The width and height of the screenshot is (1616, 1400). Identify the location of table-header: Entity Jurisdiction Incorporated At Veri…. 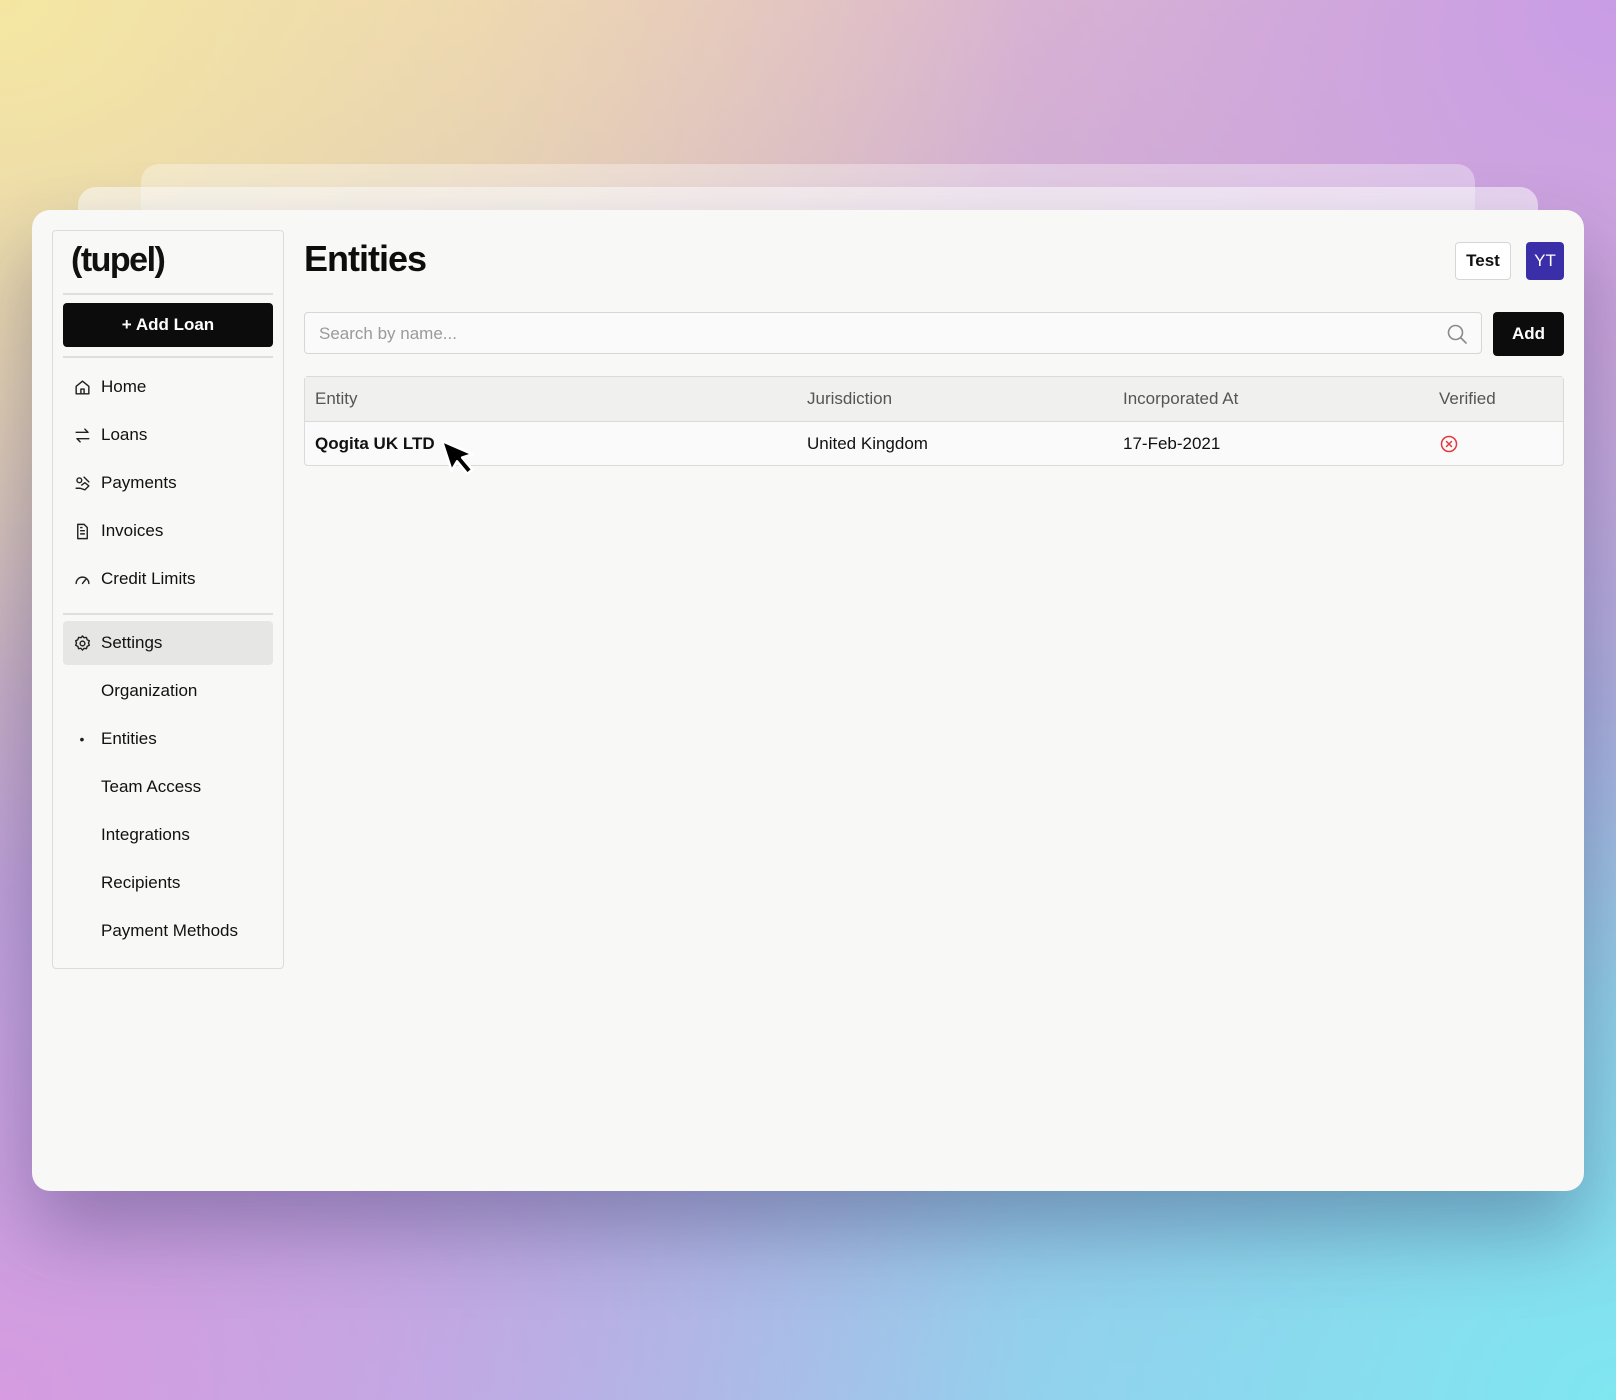
(934, 399).